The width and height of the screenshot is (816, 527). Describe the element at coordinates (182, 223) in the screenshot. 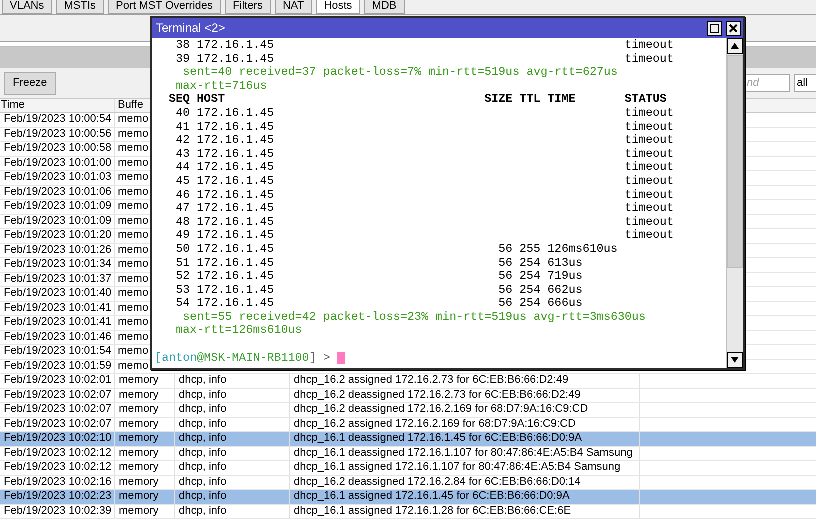

I see `seq-number: 48` at that location.